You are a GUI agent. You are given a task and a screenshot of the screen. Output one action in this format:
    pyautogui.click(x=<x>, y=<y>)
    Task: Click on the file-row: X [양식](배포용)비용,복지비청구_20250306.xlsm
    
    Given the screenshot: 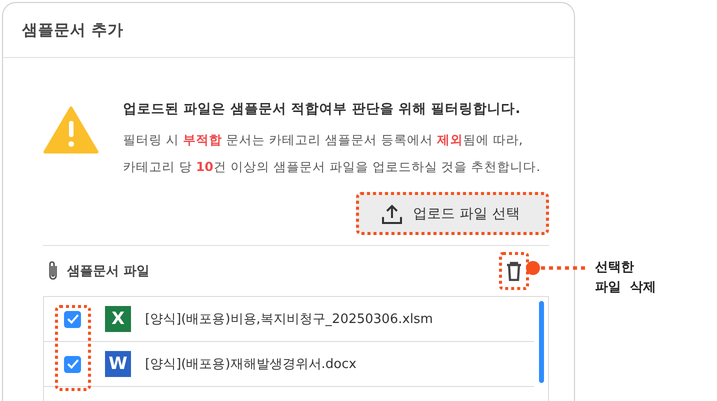 What is the action you would take?
    pyautogui.click(x=289, y=319)
    